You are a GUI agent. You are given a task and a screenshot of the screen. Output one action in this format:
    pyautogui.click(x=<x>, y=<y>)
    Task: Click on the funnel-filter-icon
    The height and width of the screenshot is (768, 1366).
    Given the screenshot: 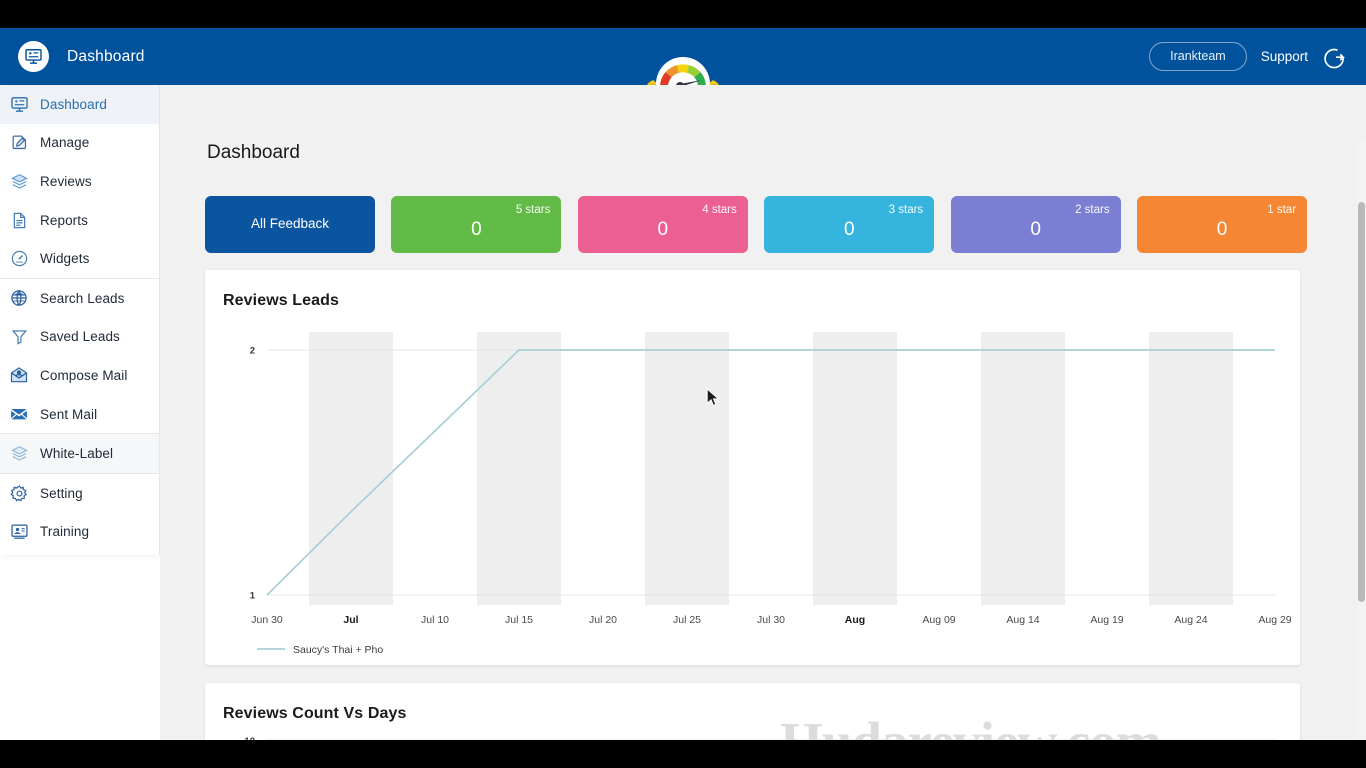 What is the action you would take?
    pyautogui.click(x=19, y=337)
    